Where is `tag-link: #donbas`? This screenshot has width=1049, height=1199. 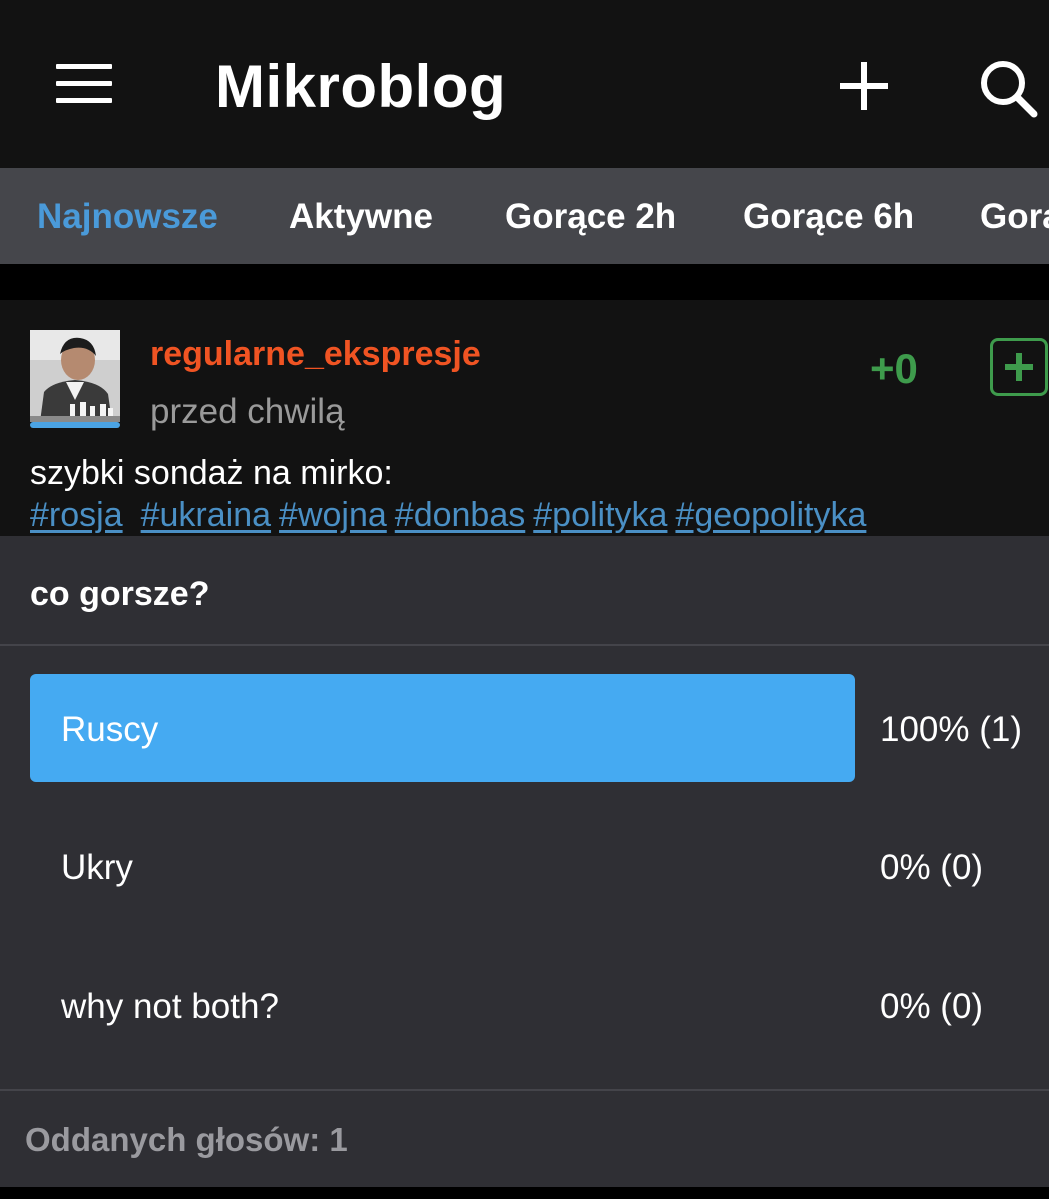
tag-link: #donbas is located at coordinates (460, 515).